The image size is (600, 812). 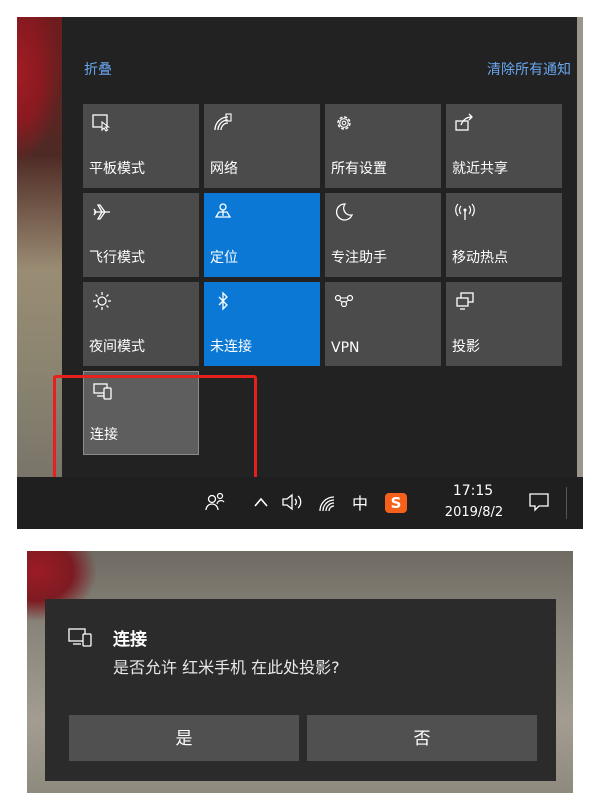 I want to click on gear-icon, so click(x=344, y=123).